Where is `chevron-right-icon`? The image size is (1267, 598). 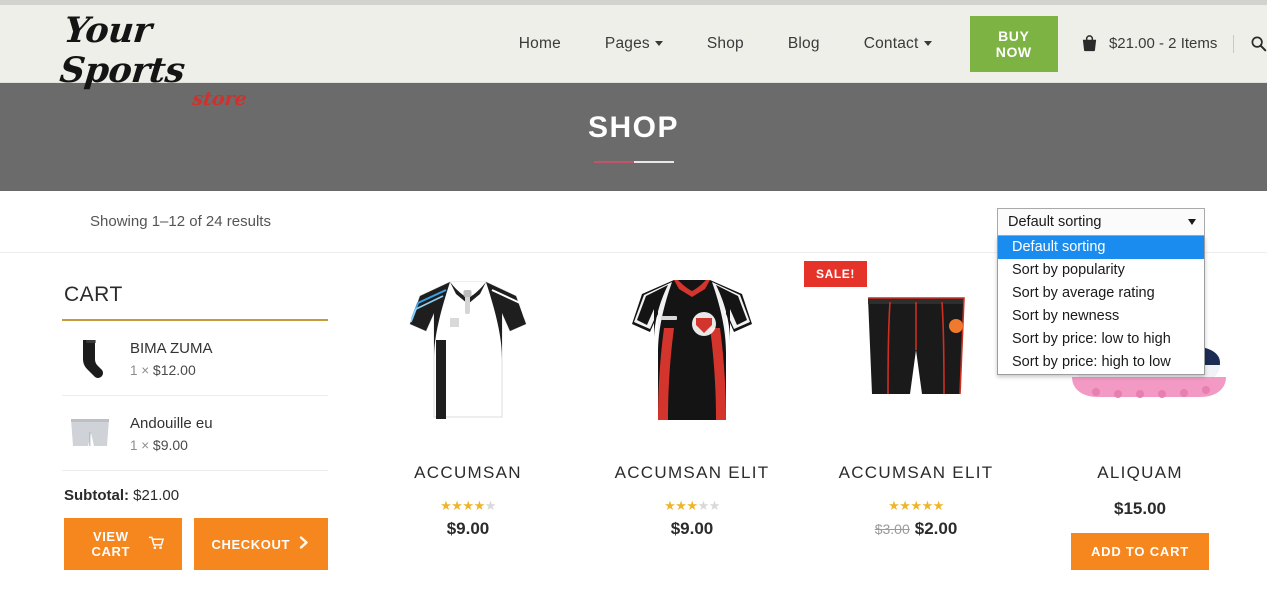
chevron-right-icon is located at coordinates (304, 544).